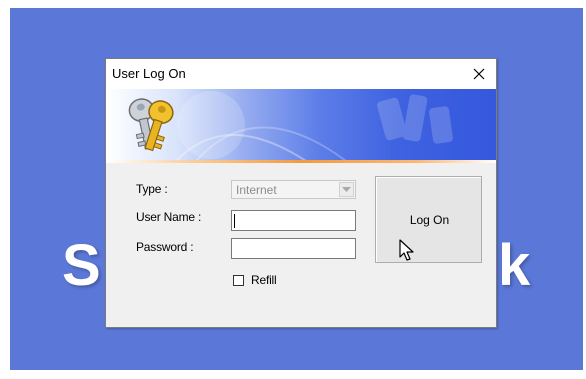 This screenshot has height=379, width=586. What do you see at coordinates (301, 161) in the screenshot?
I see `banner-accent-line` at bounding box center [301, 161].